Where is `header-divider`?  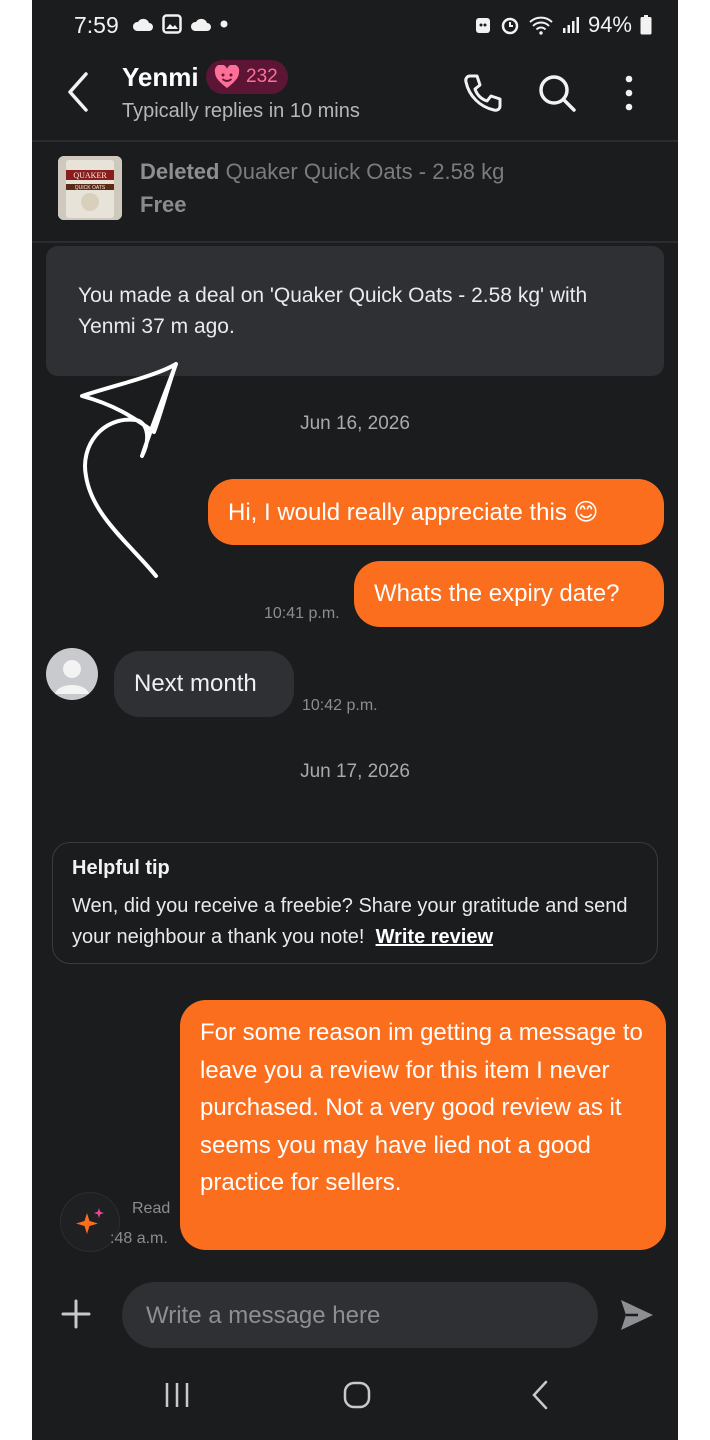 header-divider is located at coordinates (355, 141).